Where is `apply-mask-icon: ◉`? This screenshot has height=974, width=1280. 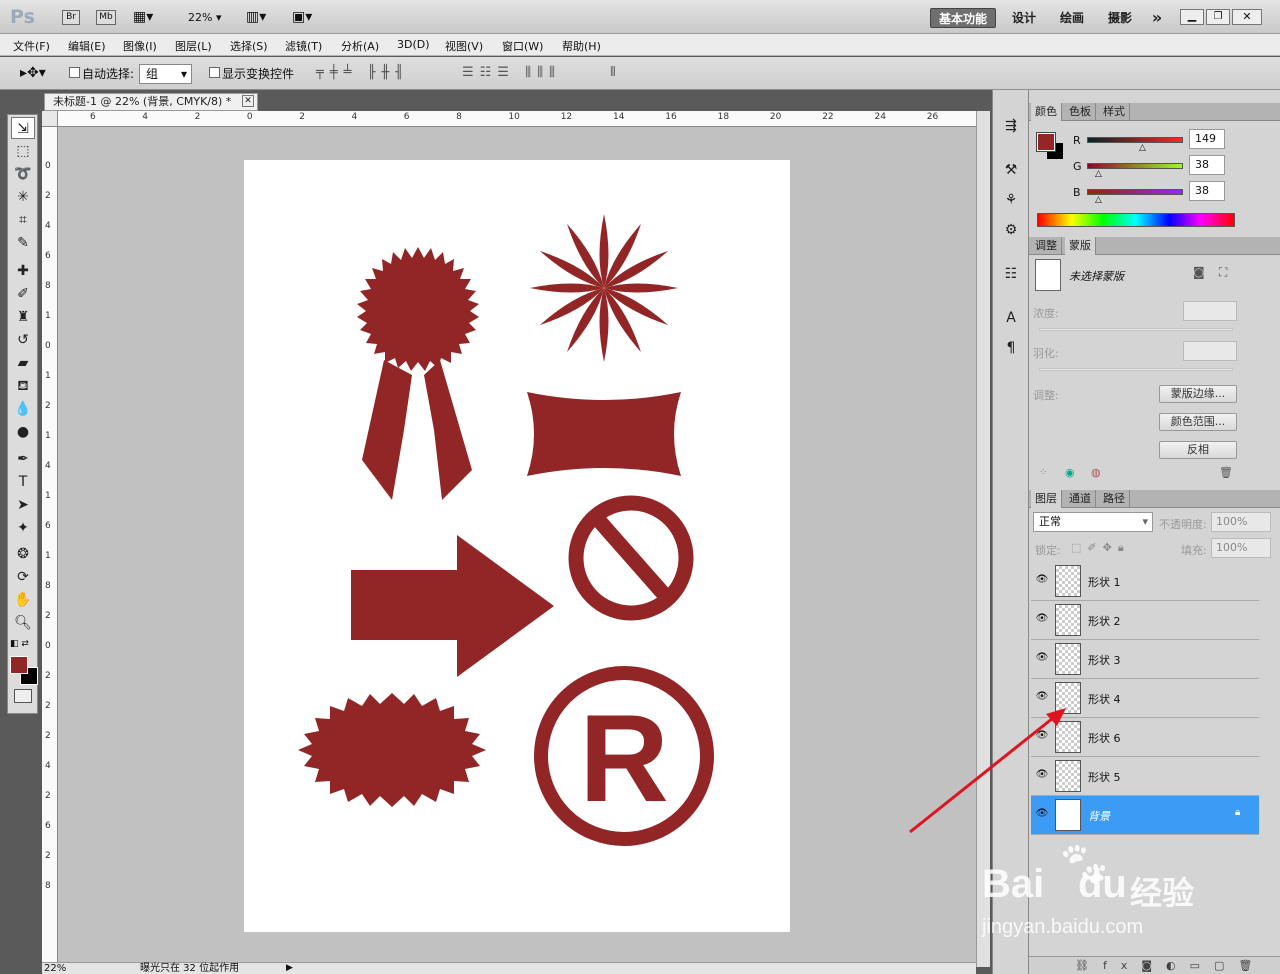
apply-mask-icon: ◉ is located at coordinates (1070, 472).